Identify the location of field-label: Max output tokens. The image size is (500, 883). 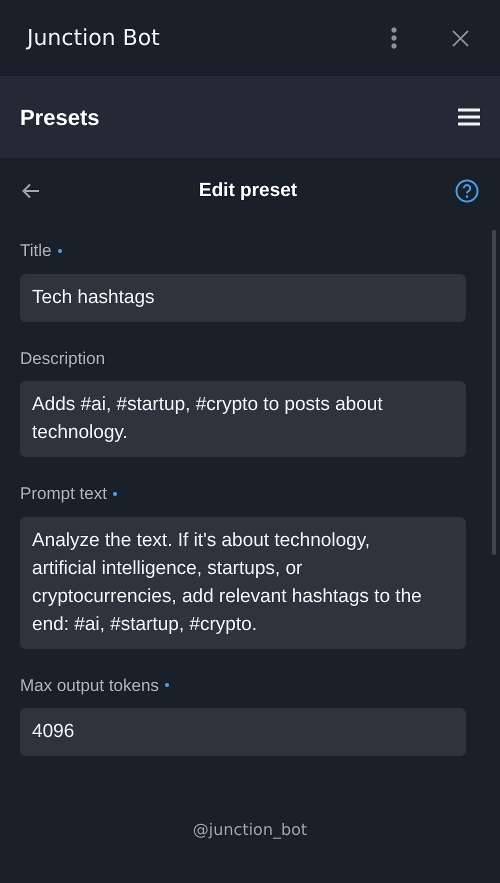
(94, 685).